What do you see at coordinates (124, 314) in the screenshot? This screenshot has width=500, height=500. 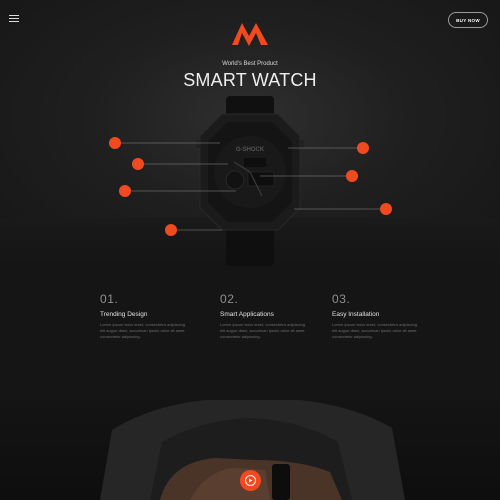 I see `feature-title: Trending Design` at bounding box center [124, 314].